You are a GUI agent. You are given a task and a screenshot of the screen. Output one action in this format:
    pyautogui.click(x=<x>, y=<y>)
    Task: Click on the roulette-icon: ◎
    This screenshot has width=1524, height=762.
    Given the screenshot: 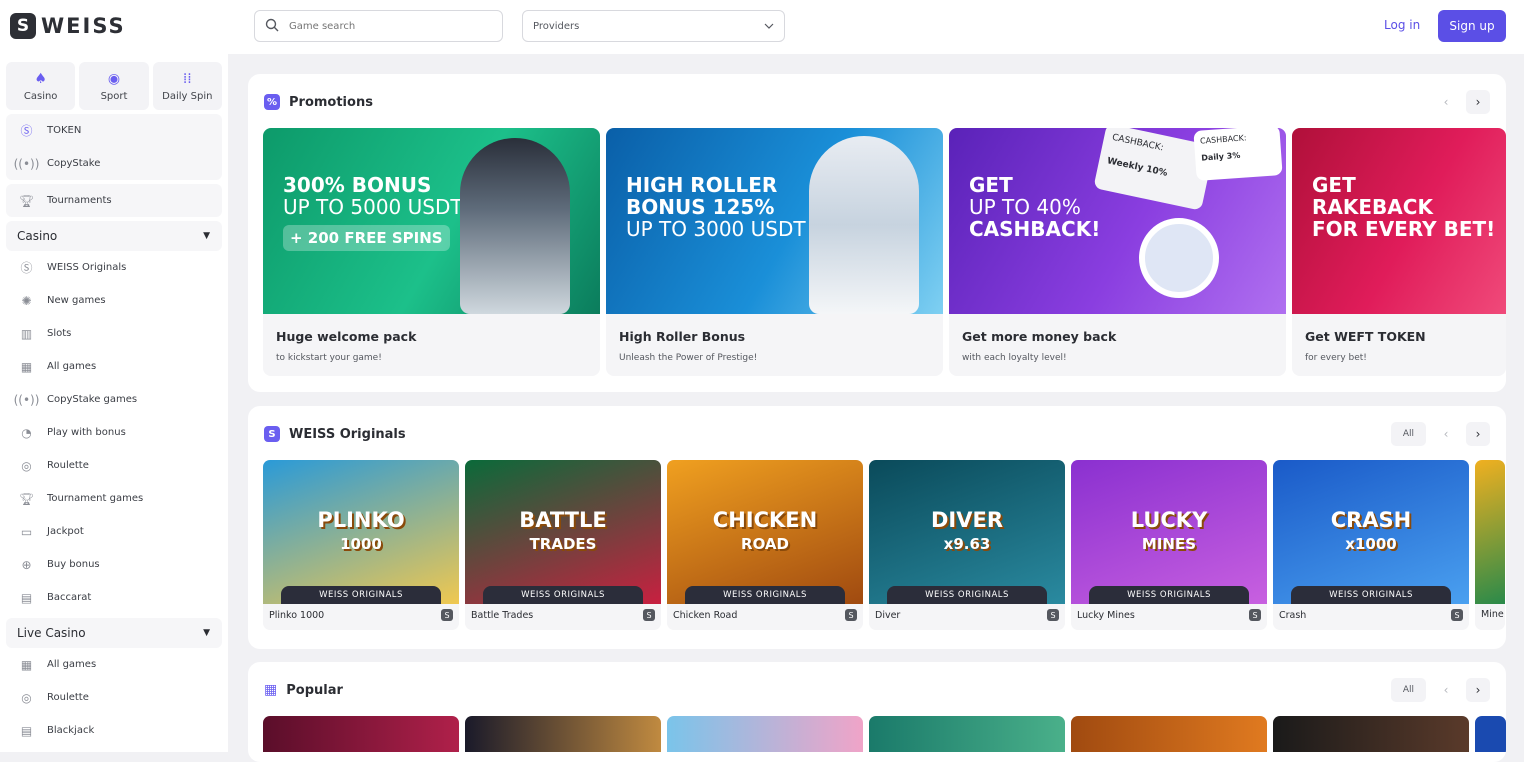 What is the action you would take?
    pyautogui.click(x=26, y=697)
    